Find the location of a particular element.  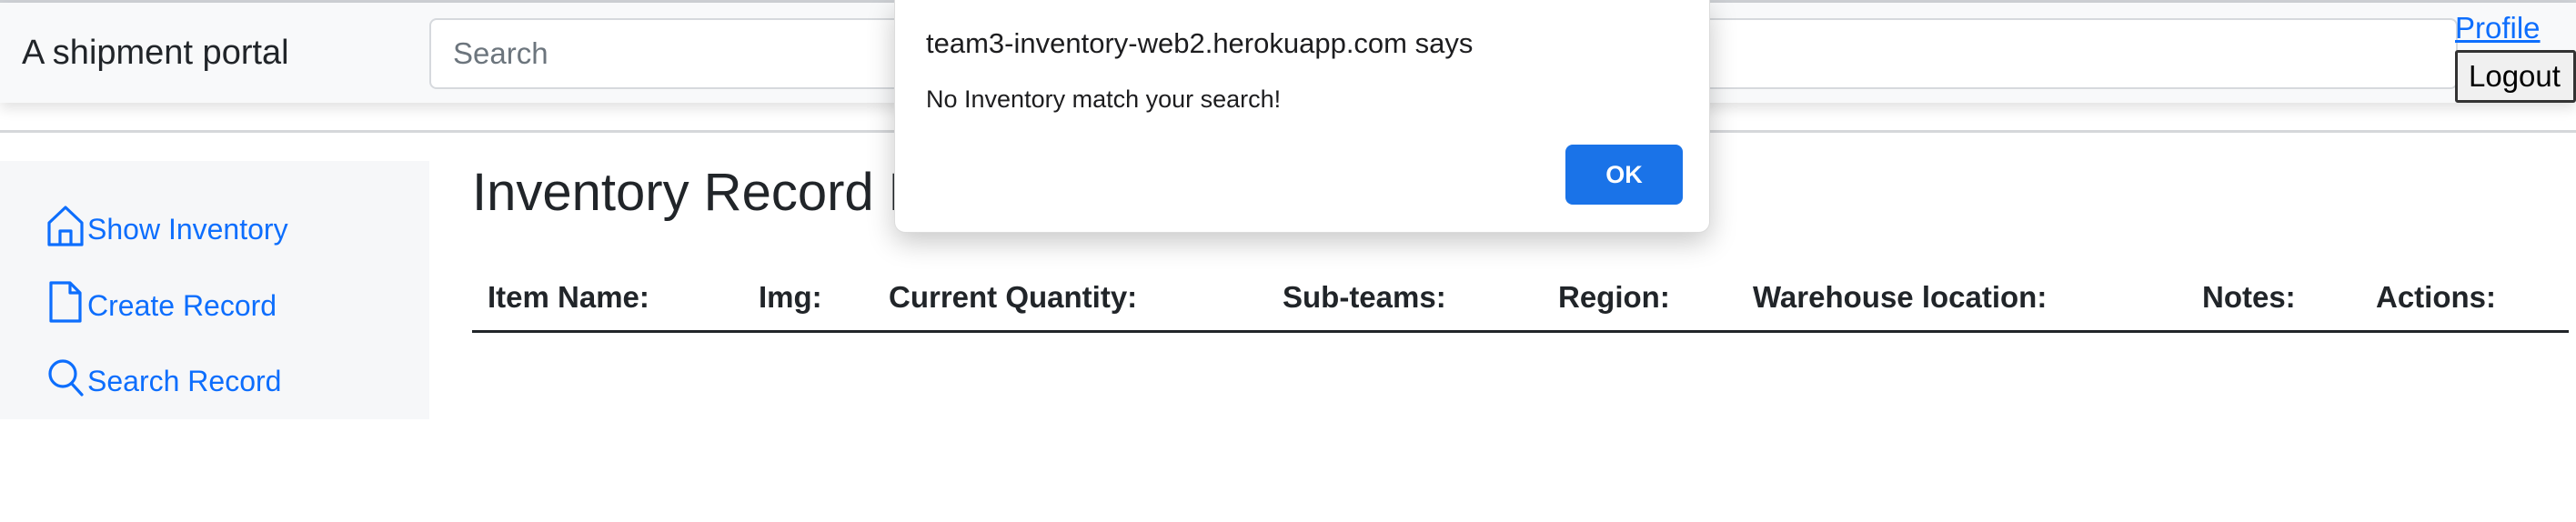

sidebar-item-label: Search Record is located at coordinates (184, 380).